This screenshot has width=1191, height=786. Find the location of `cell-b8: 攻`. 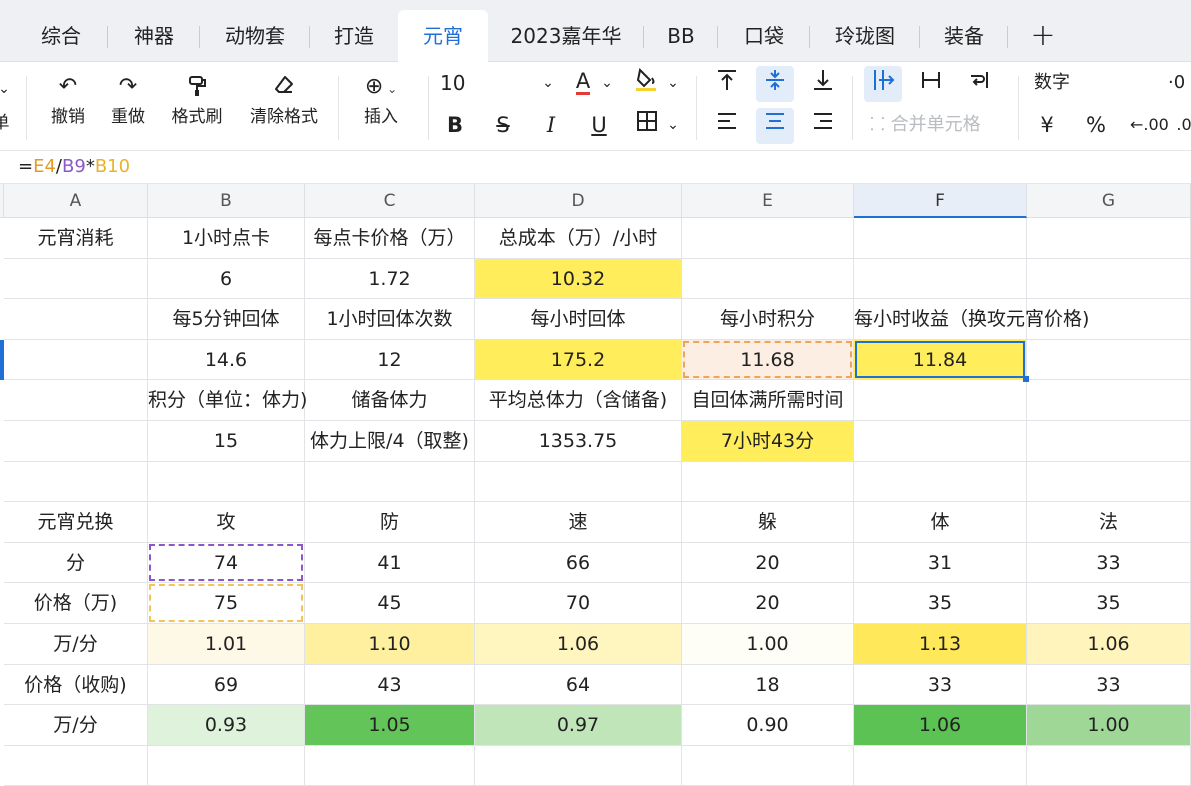

cell-b8: 攻 is located at coordinates (226, 522).